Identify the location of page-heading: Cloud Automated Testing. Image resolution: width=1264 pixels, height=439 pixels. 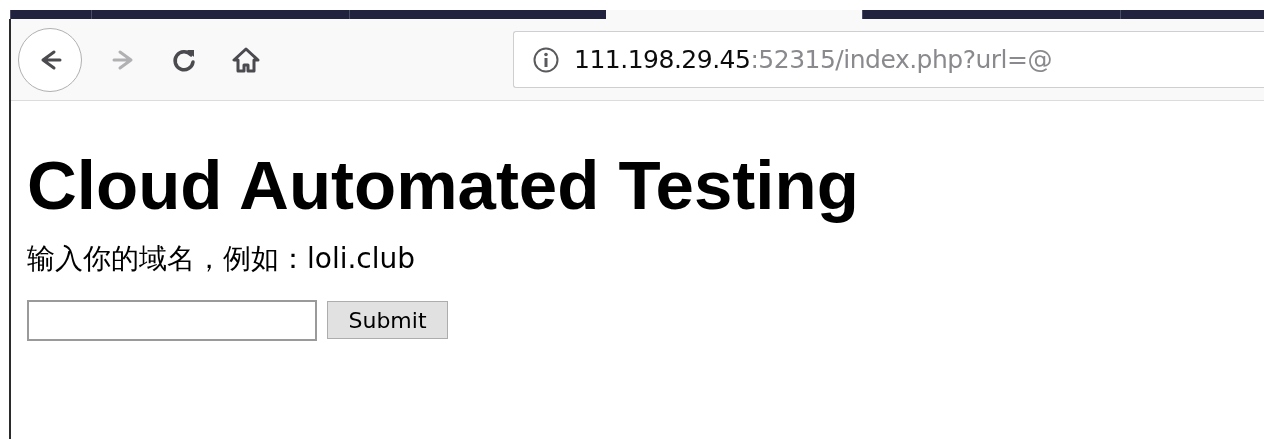
(443, 186).